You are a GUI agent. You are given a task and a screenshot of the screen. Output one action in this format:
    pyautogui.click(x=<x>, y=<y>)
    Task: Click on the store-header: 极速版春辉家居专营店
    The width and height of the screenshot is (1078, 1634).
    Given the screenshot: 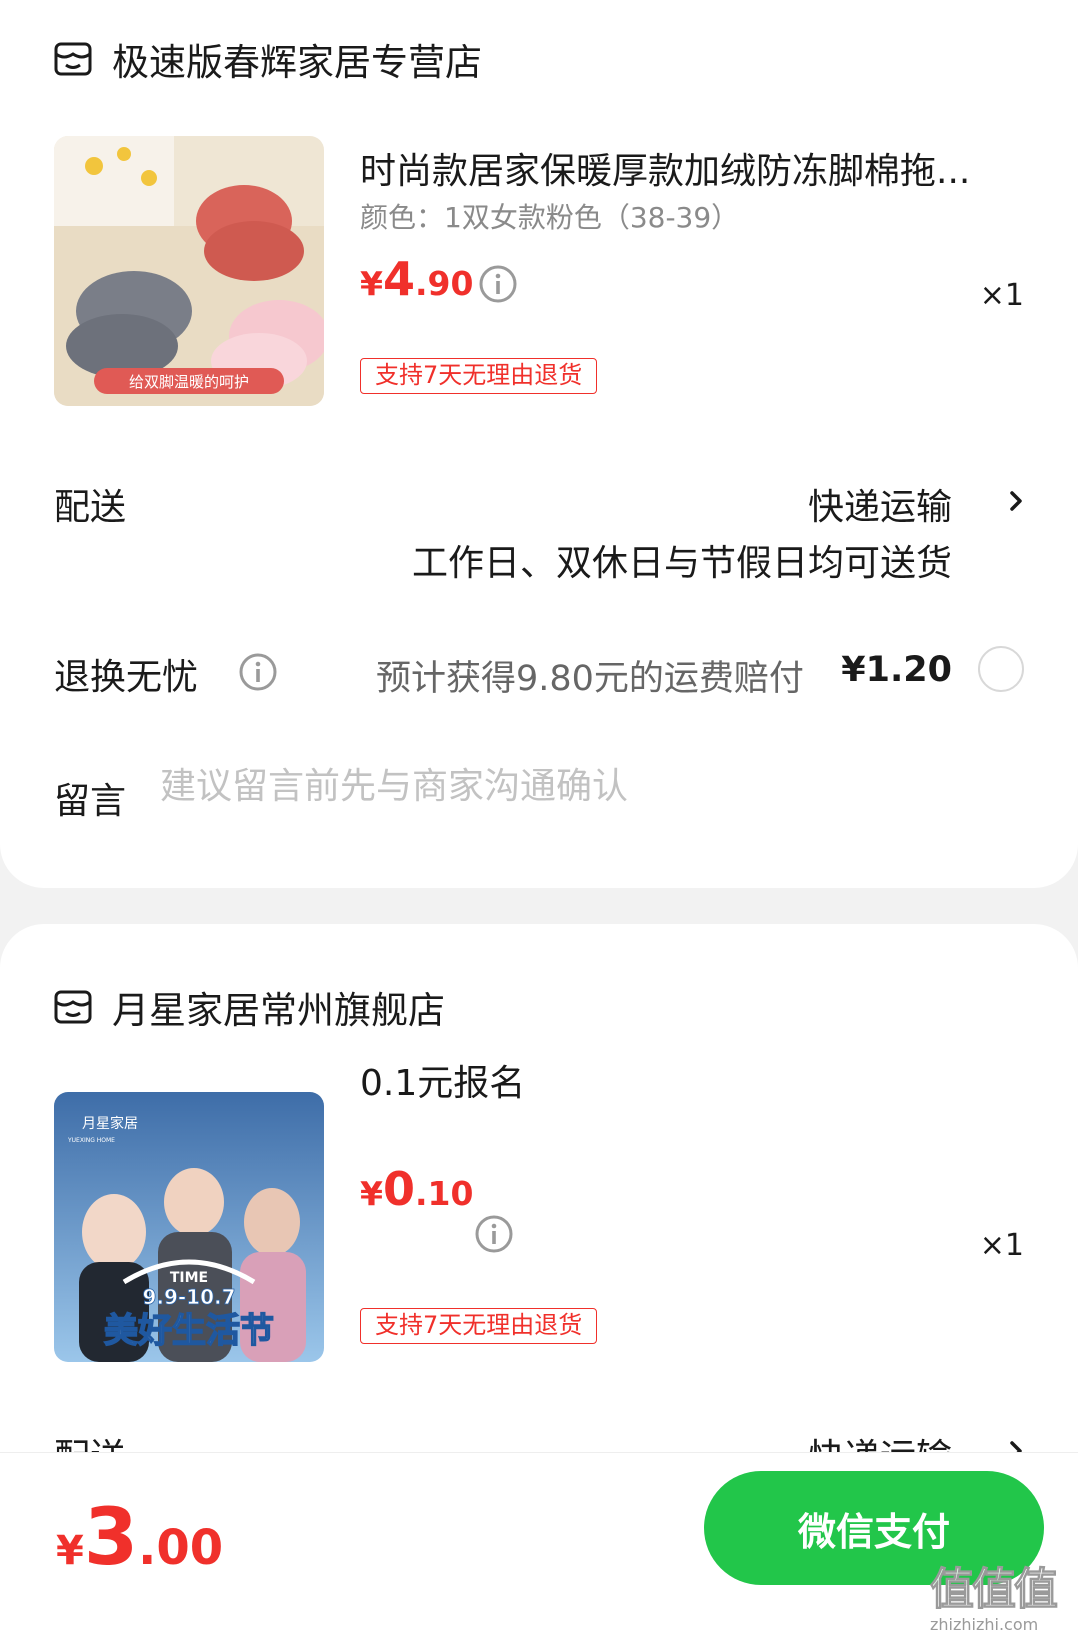 What is the action you would take?
    pyautogui.click(x=268, y=59)
    